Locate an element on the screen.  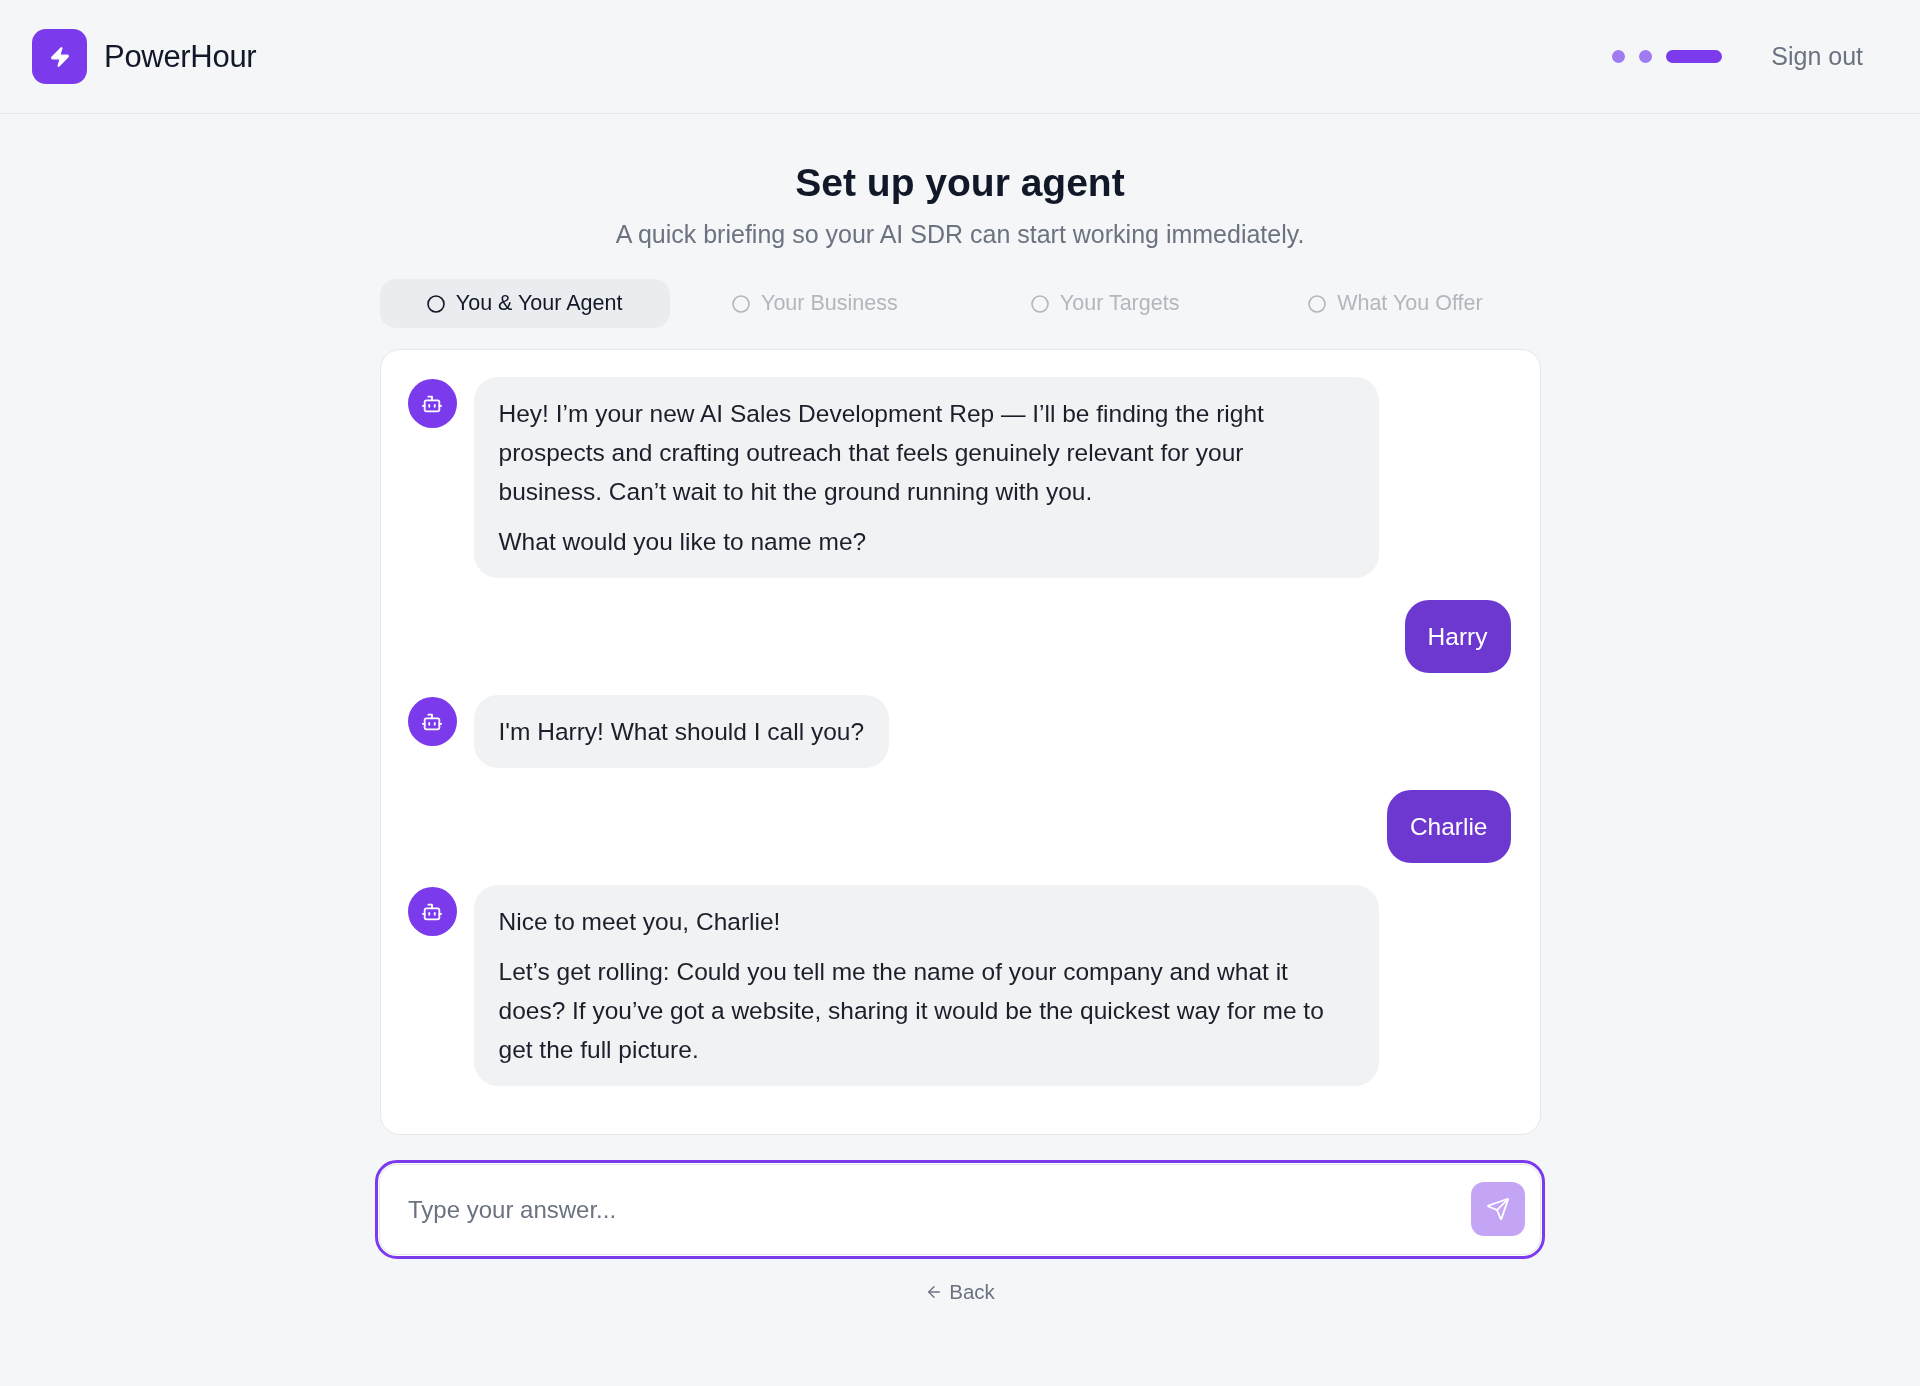
message-text: I'm Harry! What should I call you? is located at coordinates (681, 732).